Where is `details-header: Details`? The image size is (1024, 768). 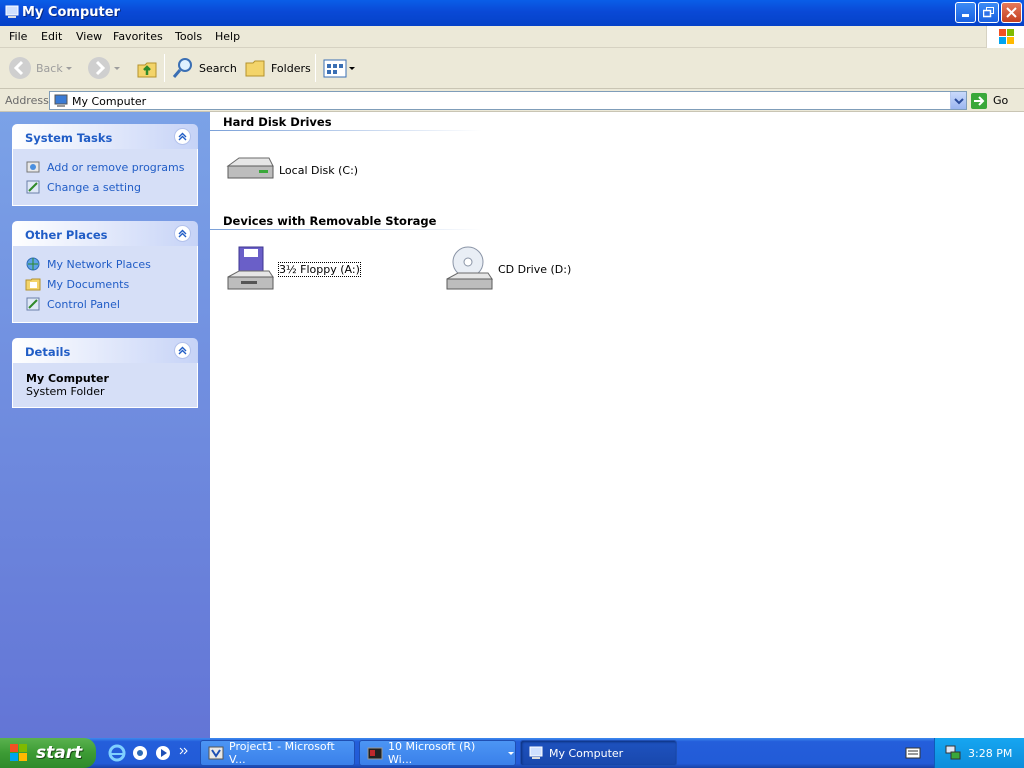 details-header: Details is located at coordinates (105, 350).